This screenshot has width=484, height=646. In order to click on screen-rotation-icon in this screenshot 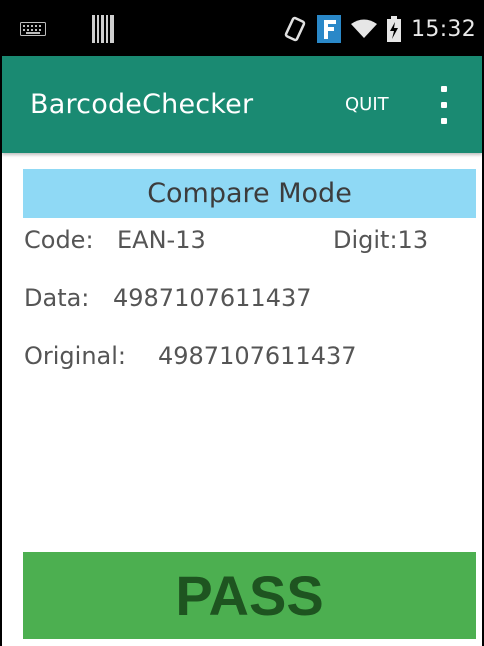, I will do `click(295, 29)`.